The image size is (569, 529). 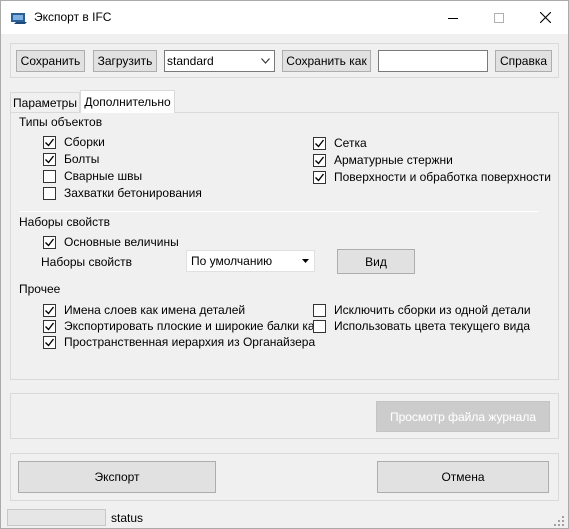 I want to click on help-button-label: Справка, so click(x=523, y=61).